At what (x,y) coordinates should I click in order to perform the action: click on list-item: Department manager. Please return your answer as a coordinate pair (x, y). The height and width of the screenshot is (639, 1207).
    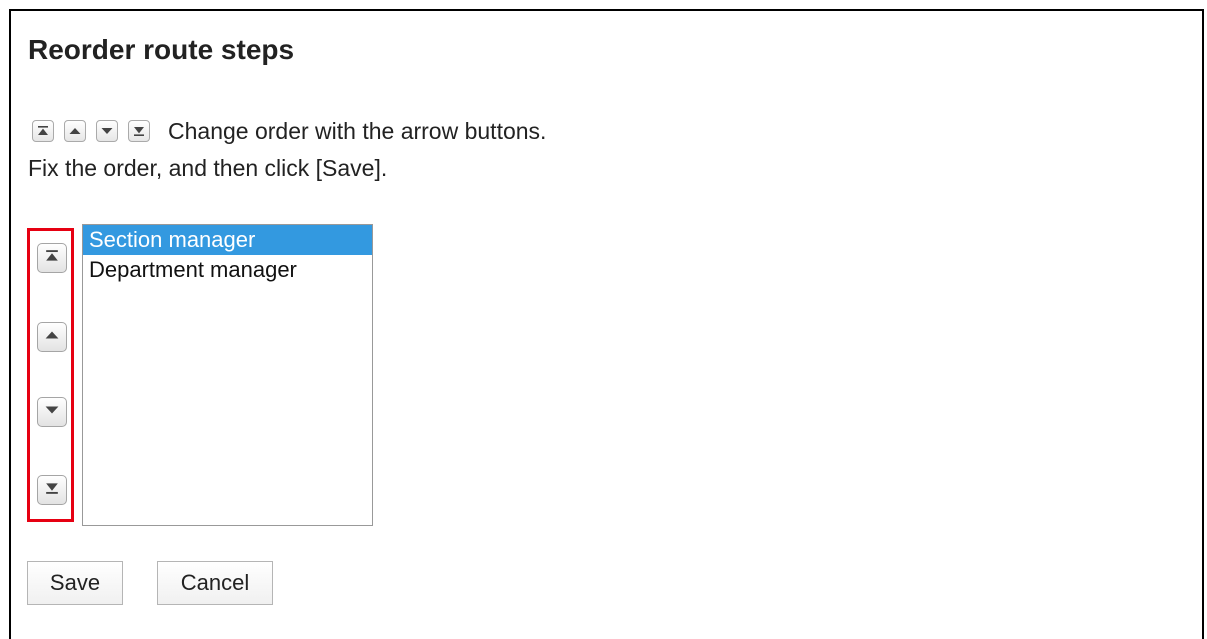
    Looking at the image, I should click on (227, 270).